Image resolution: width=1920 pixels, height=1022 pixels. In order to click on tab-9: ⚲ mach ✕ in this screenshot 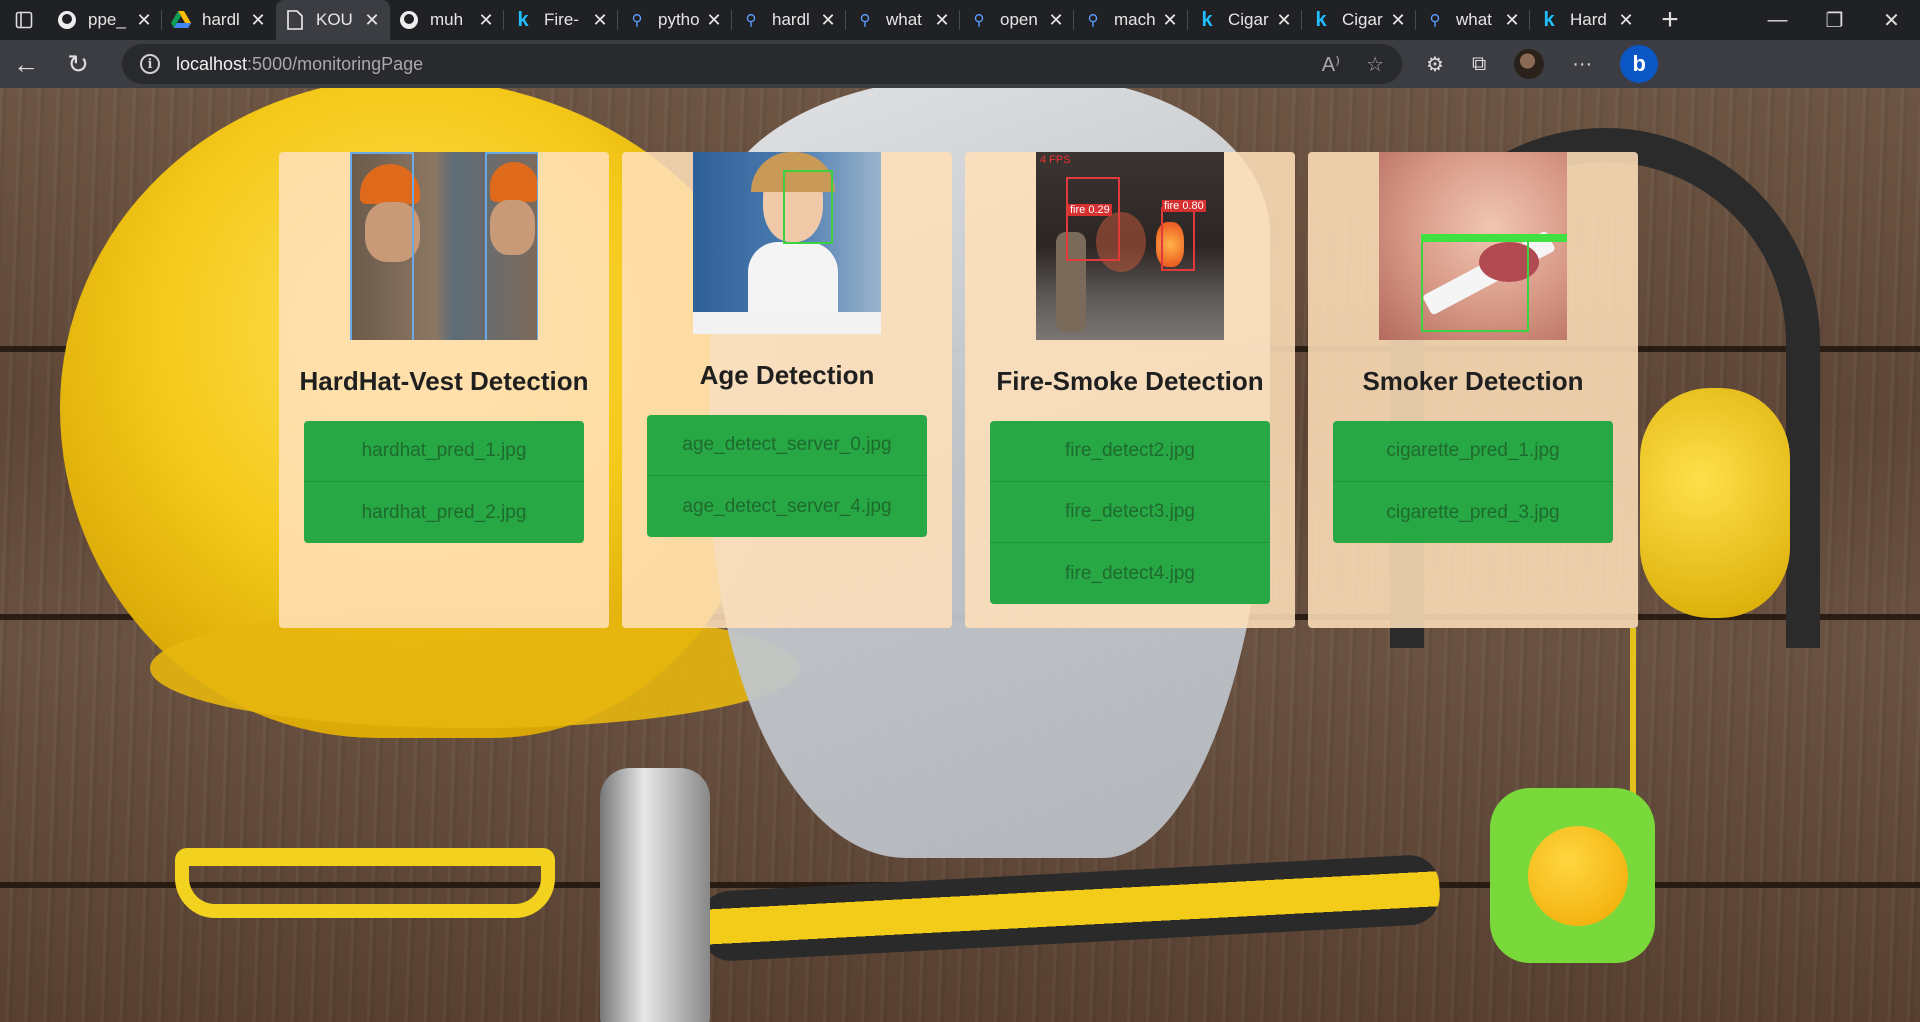, I will do `click(1131, 20)`.